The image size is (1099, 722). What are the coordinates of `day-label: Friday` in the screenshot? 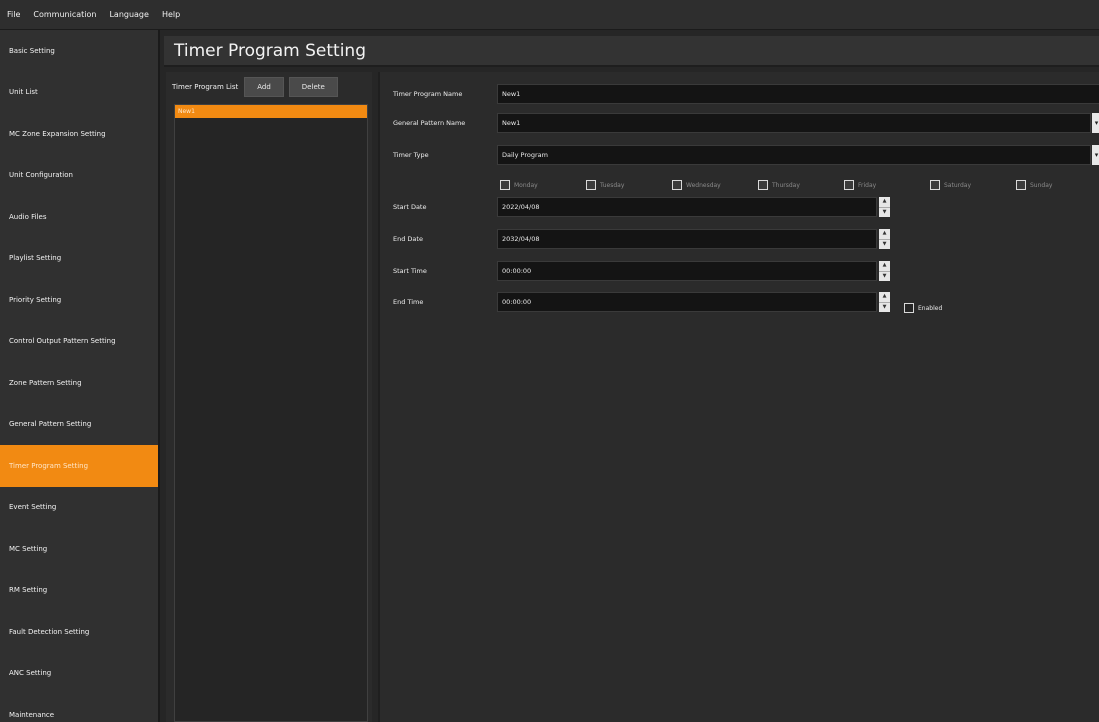 It's located at (867, 185).